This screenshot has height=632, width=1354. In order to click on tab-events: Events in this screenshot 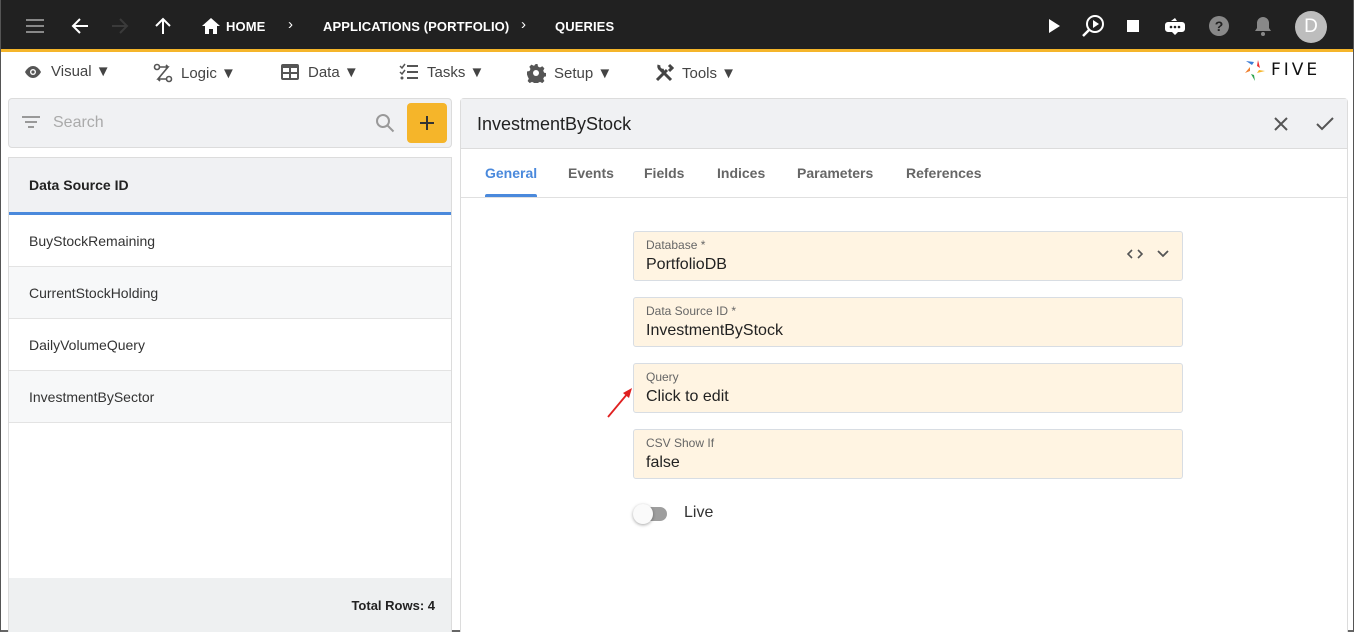, I will do `click(591, 173)`.